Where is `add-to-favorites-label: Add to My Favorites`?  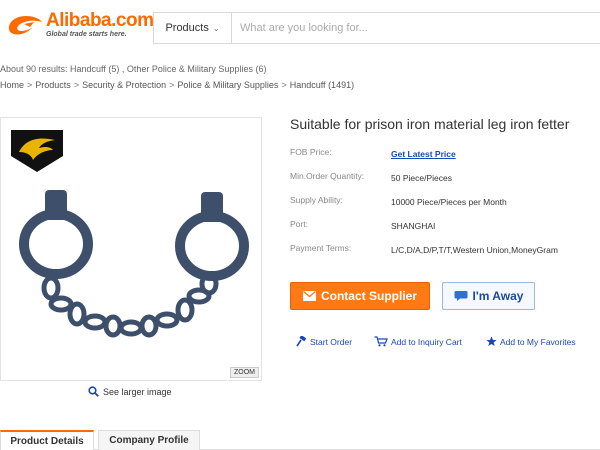 add-to-favorites-label: Add to My Favorites is located at coordinates (538, 341).